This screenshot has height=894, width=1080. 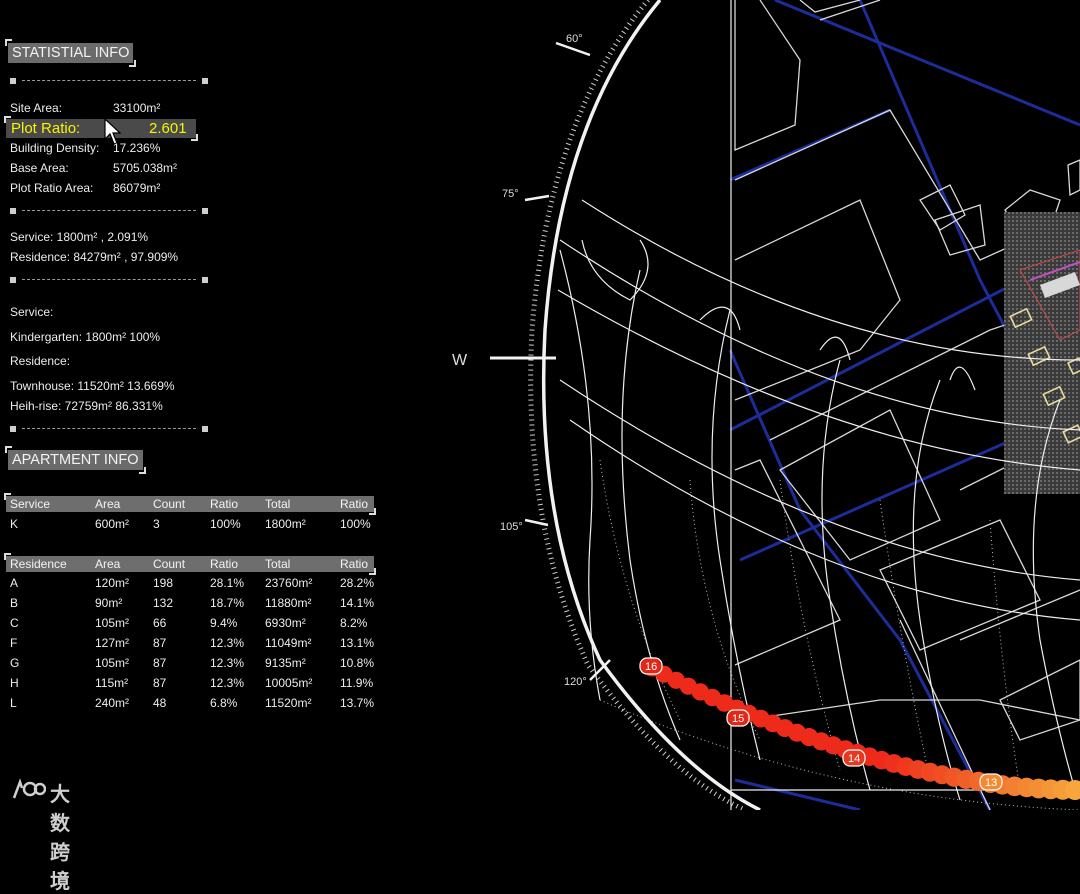 What do you see at coordinates (112, 524) in the screenshot?
I see `service-table-cell: 600m²` at bounding box center [112, 524].